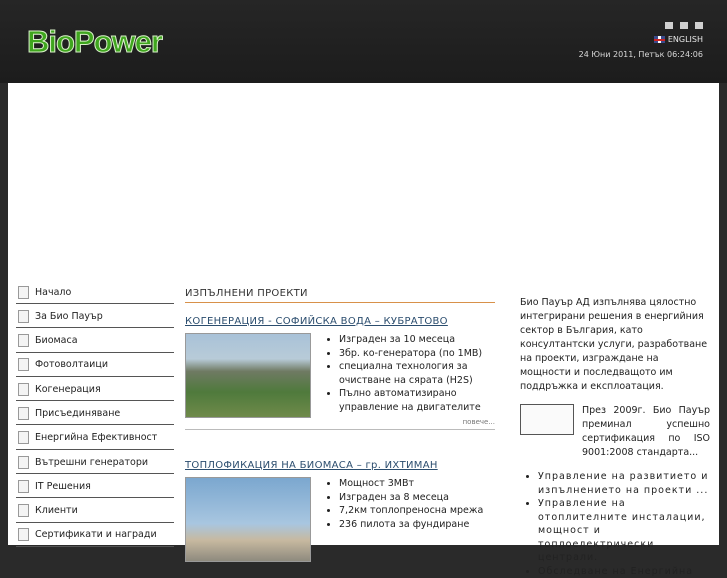 This screenshot has height=578, width=727. Describe the element at coordinates (340, 321) in the screenshot. I see `project-title-link: КОГЕНЕРАЦИЯ - СОФИЙСКА ВОДА – КУБРАТОВО` at that location.